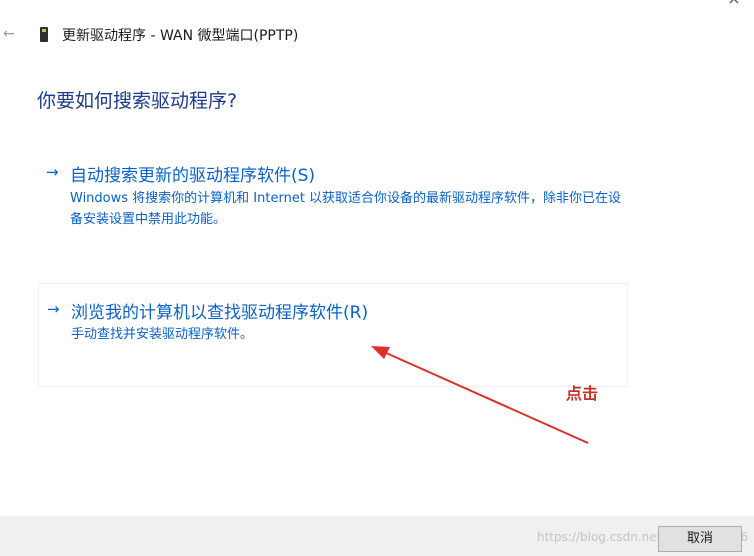  Describe the element at coordinates (480, 395) in the screenshot. I see `annotation-arrow` at that location.